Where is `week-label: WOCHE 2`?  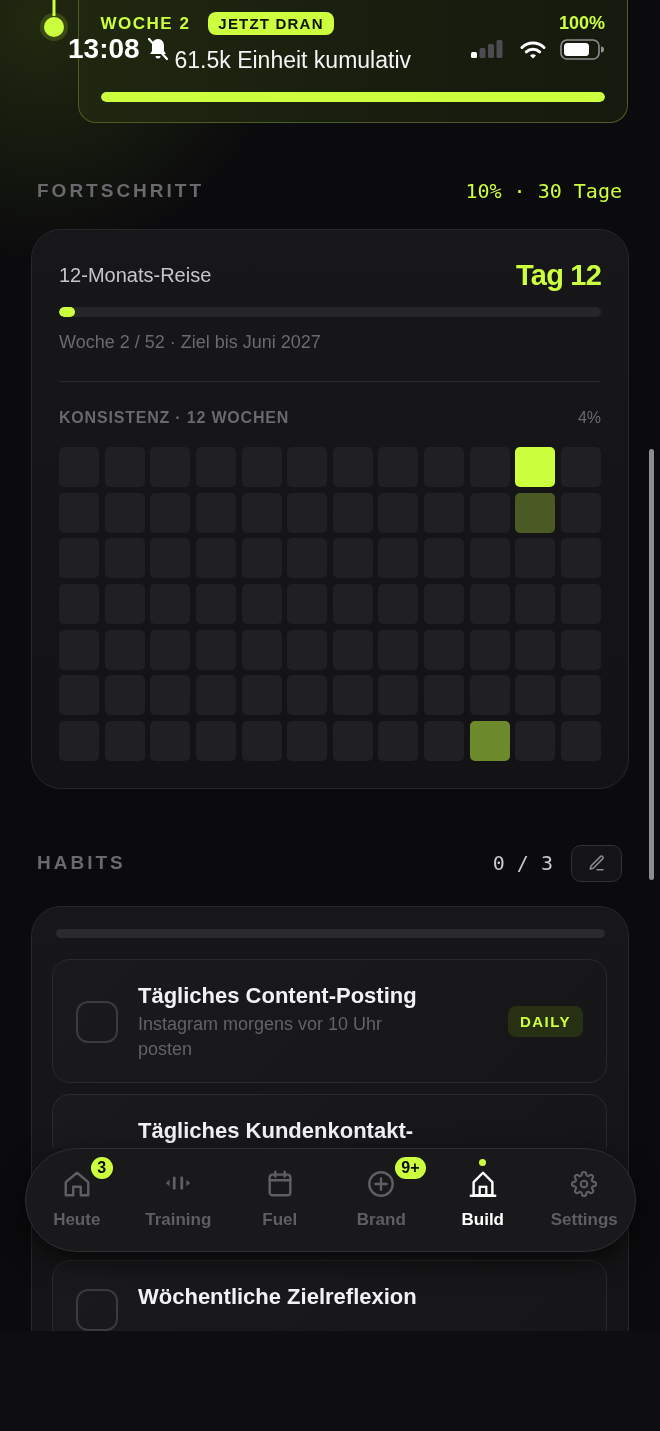 week-label: WOCHE 2 is located at coordinates (145, 24).